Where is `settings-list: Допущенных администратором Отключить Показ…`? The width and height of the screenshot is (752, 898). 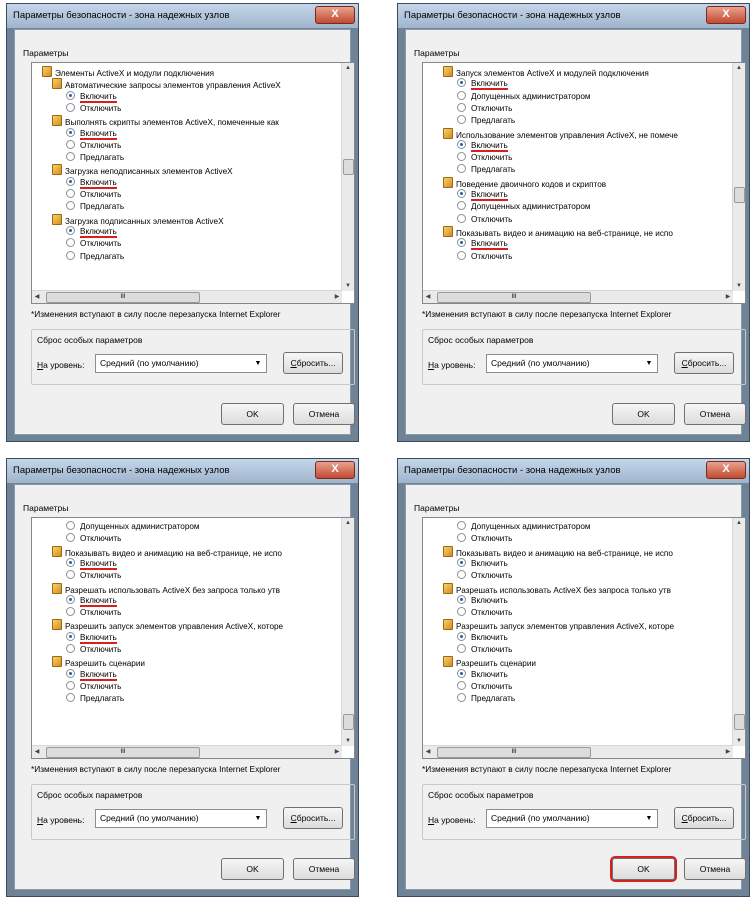 settings-list: Допущенных администратором Отключить Показ… is located at coordinates (193, 638).